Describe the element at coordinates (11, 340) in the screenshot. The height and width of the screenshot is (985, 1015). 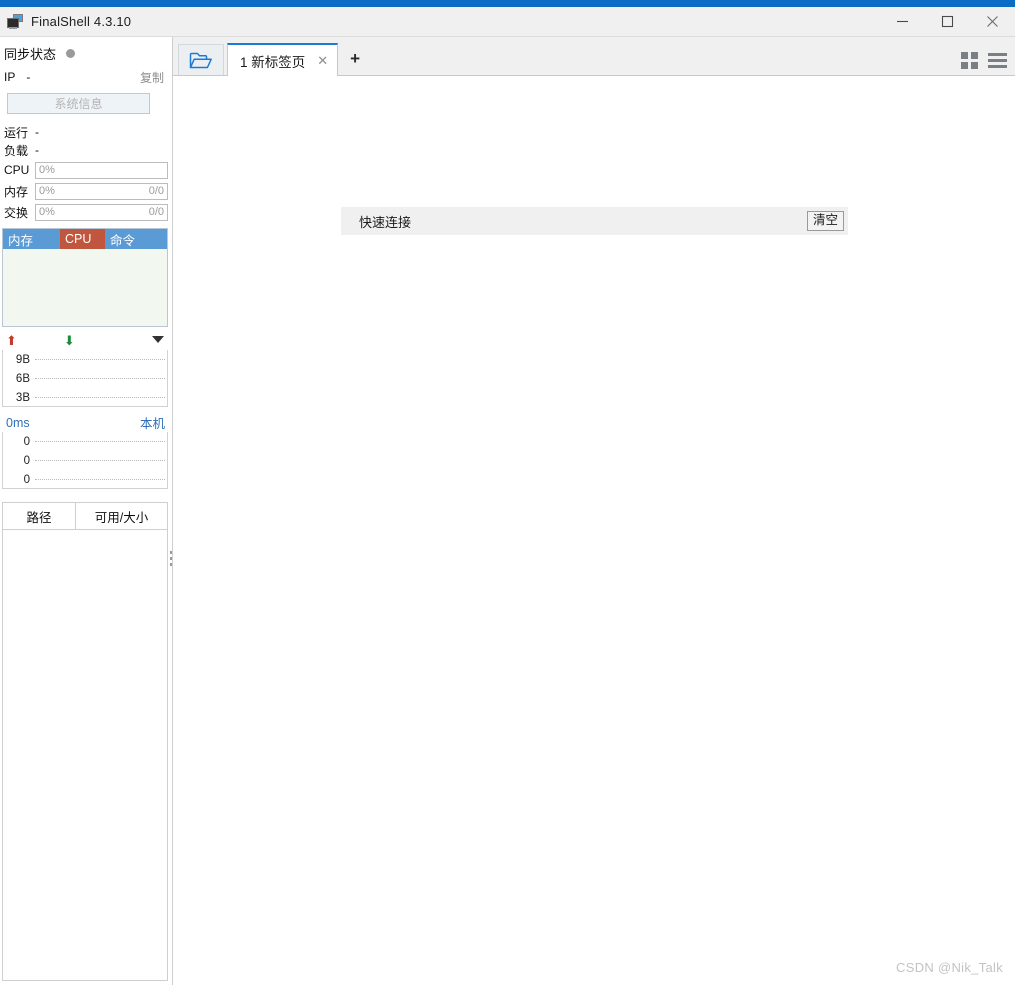
I see `arrow-up-icon: ⬆` at that location.